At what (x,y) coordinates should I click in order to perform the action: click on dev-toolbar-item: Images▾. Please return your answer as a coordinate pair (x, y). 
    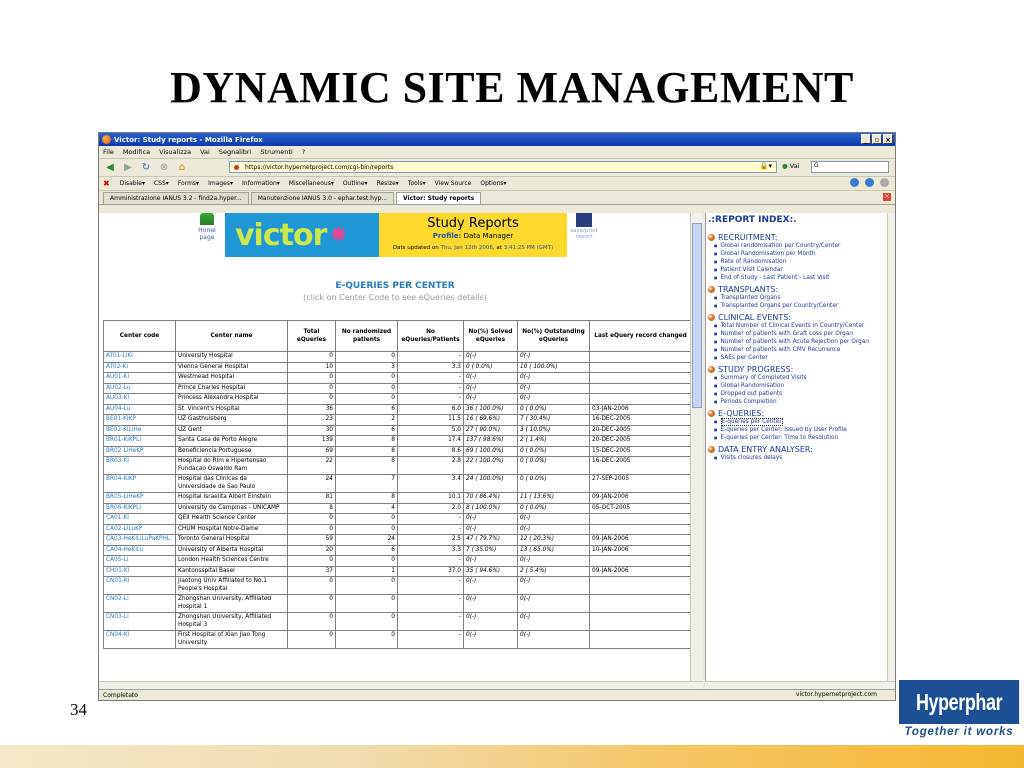
    Looking at the image, I should click on (220, 183).